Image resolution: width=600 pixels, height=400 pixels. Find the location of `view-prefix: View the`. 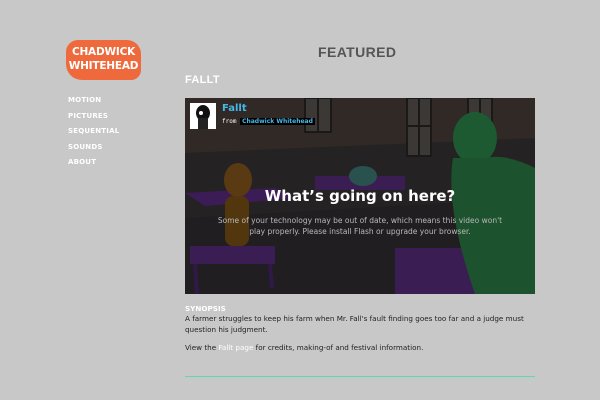

view-prefix: View the is located at coordinates (201, 347).